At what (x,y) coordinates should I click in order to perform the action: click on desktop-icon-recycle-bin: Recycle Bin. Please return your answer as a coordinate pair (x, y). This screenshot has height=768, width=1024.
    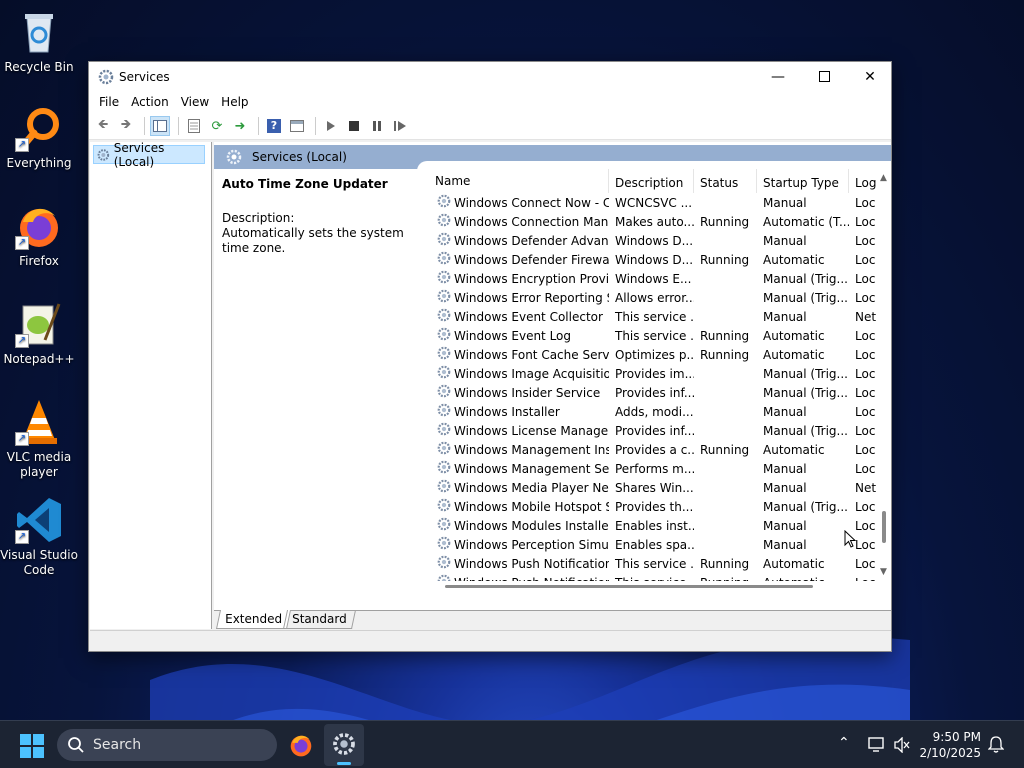
    Looking at the image, I should click on (39, 41).